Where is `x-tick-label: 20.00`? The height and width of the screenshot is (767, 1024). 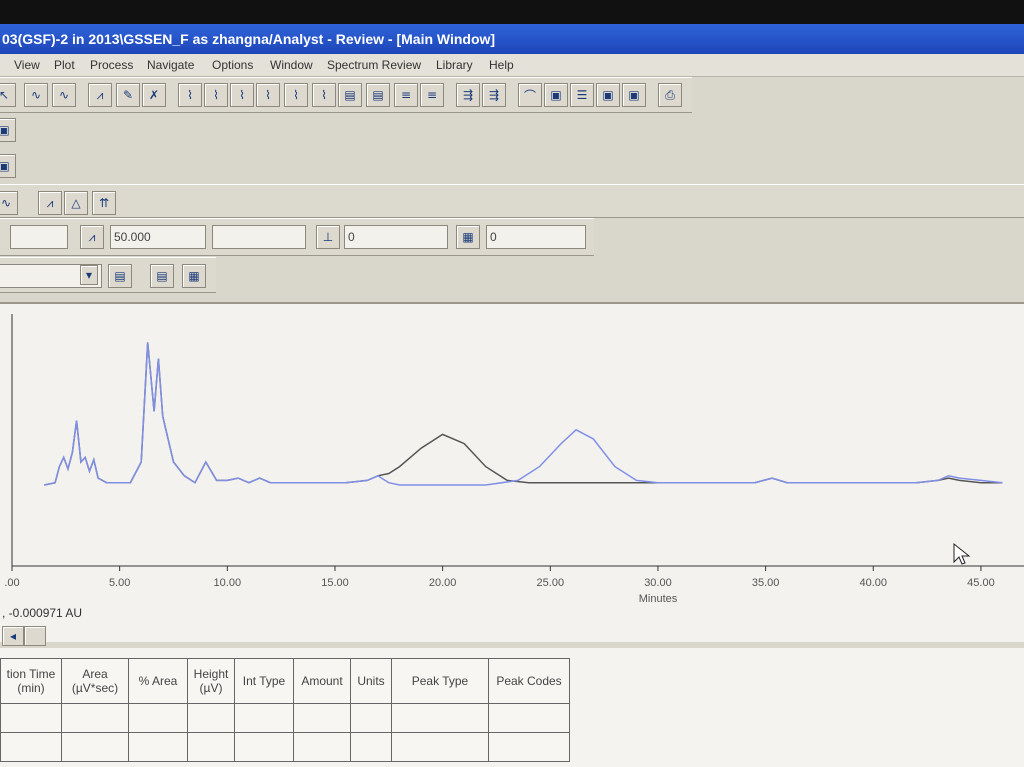
x-tick-label: 20.00 is located at coordinates (443, 583).